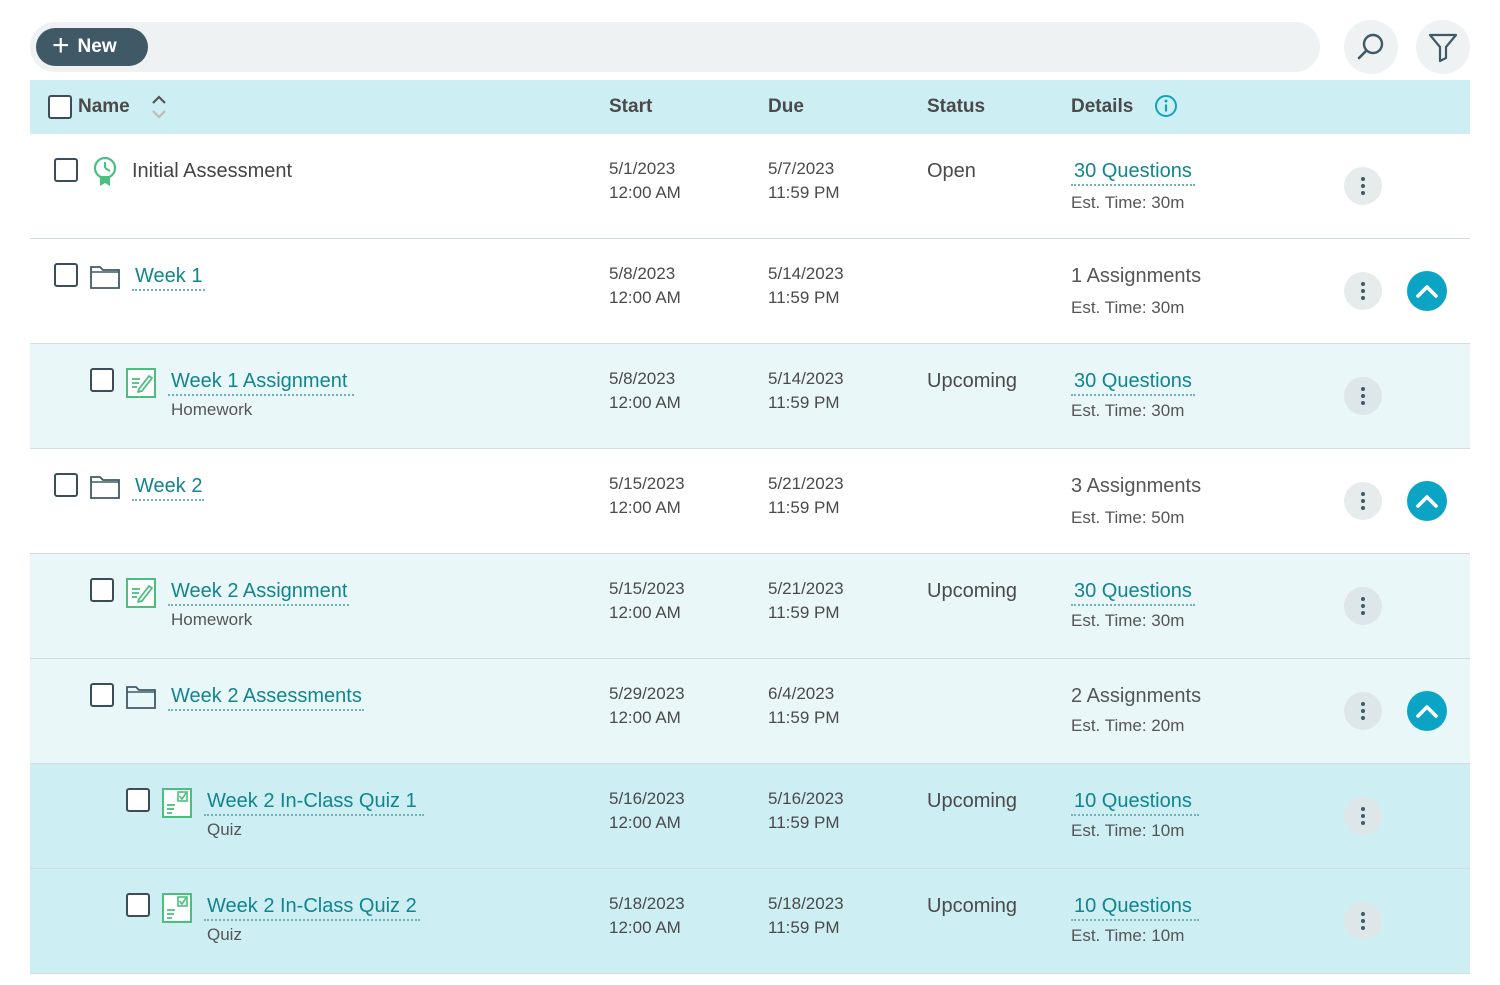 The width and height of the screenshot is (1500, 985). Describe the element at coordinates (1136, 696) in the screenshot. I see `assignment-count: 2 Assignments` at that location.